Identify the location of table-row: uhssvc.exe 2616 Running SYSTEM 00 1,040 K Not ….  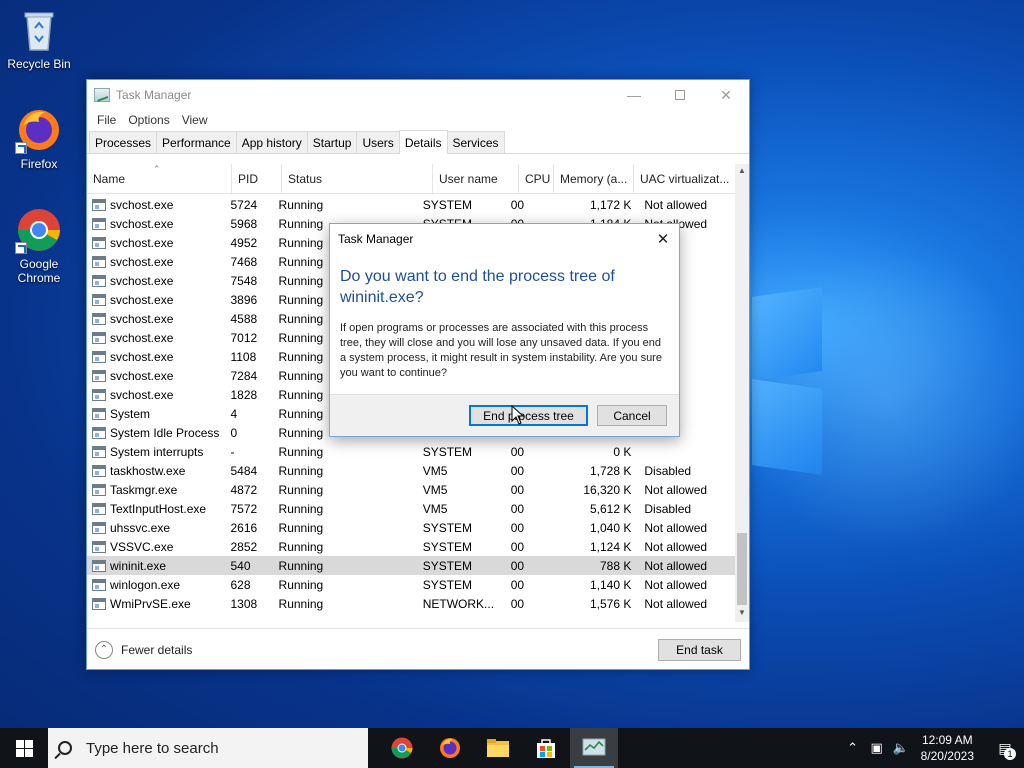
(411, 527).